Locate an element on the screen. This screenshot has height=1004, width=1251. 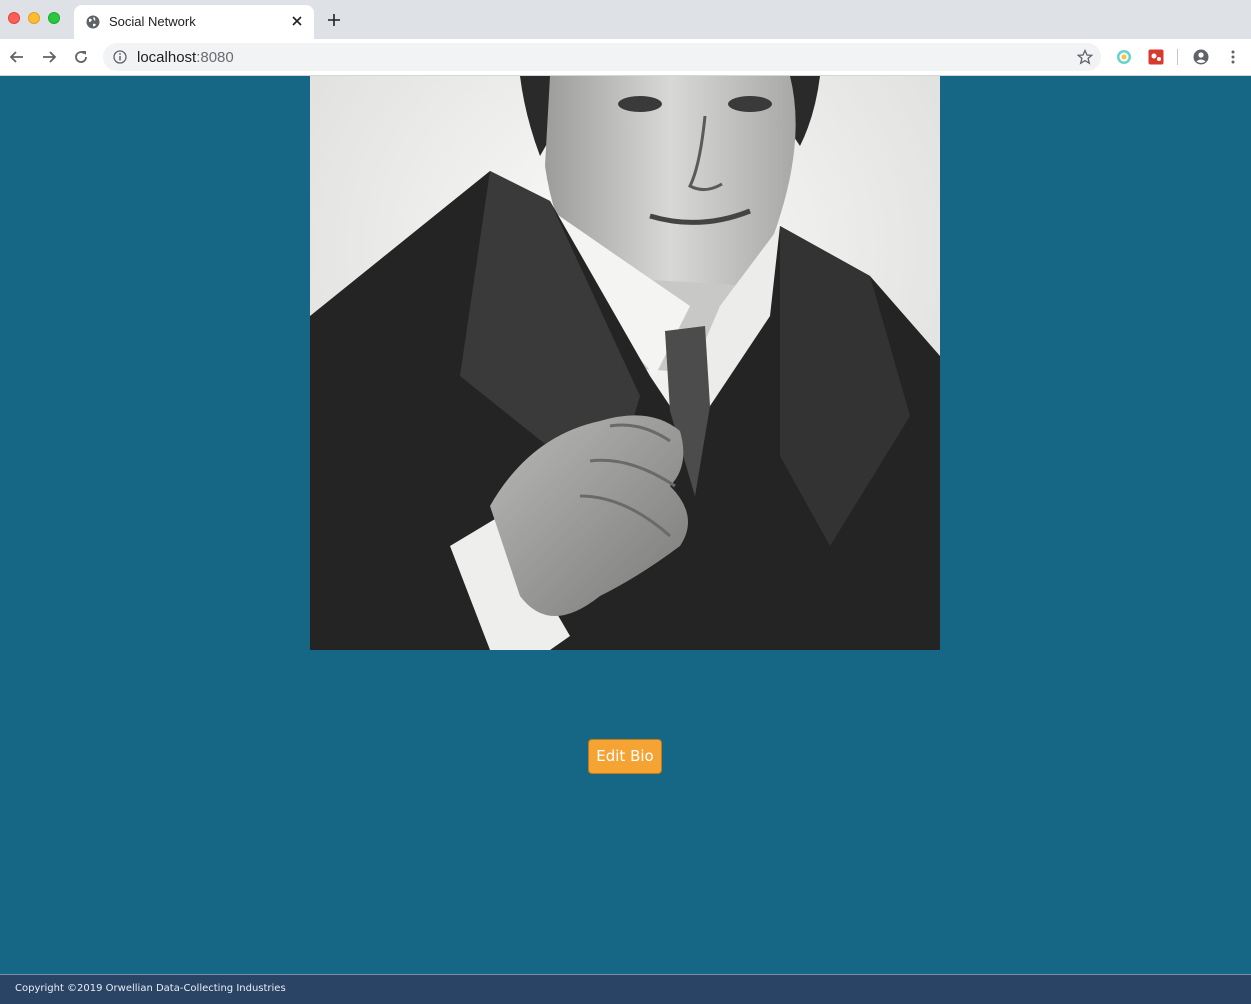
browser-toolbar: localhost:8080 is located at coordinates (625, 57).